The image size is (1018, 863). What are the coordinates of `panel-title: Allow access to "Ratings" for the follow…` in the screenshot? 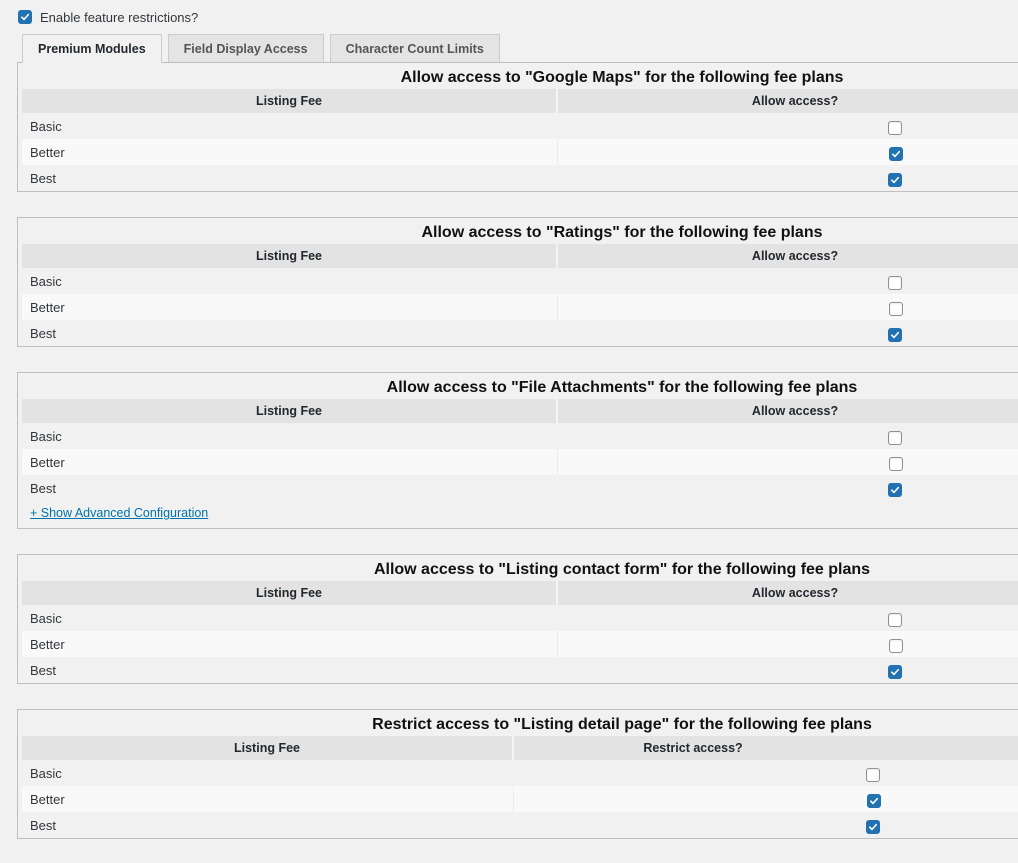 It's located at (622, 232).